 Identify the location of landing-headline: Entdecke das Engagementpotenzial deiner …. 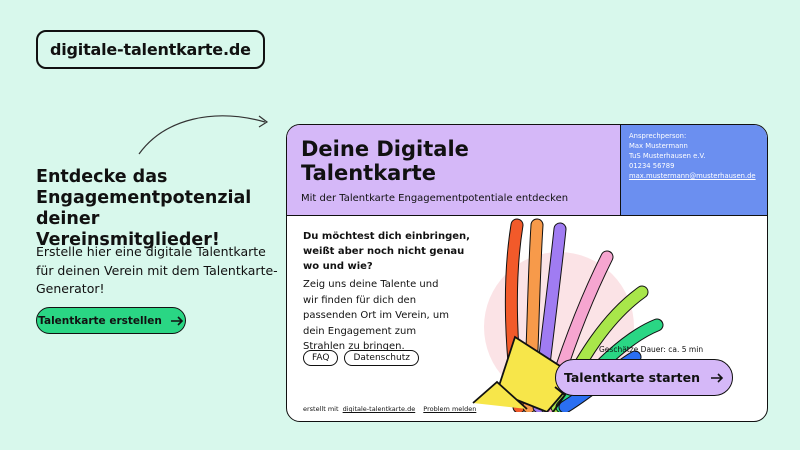
(144, 208).